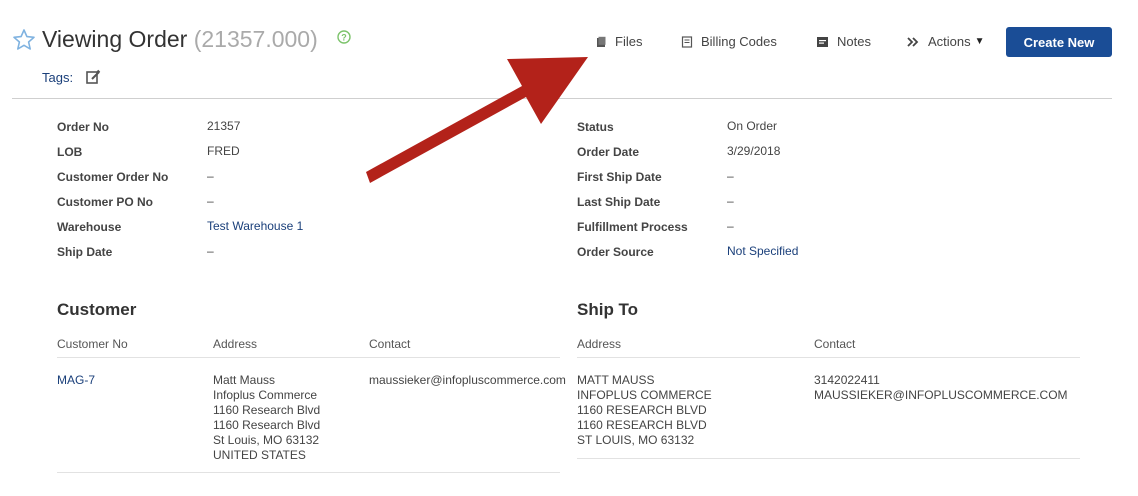 The height and width of the screenshot is (496, 1138). What do you see at coordinates (265, 395) in the screenshot?
I see `customer-address-line: Infoplus Commerce` at bounding box center [265, 395].